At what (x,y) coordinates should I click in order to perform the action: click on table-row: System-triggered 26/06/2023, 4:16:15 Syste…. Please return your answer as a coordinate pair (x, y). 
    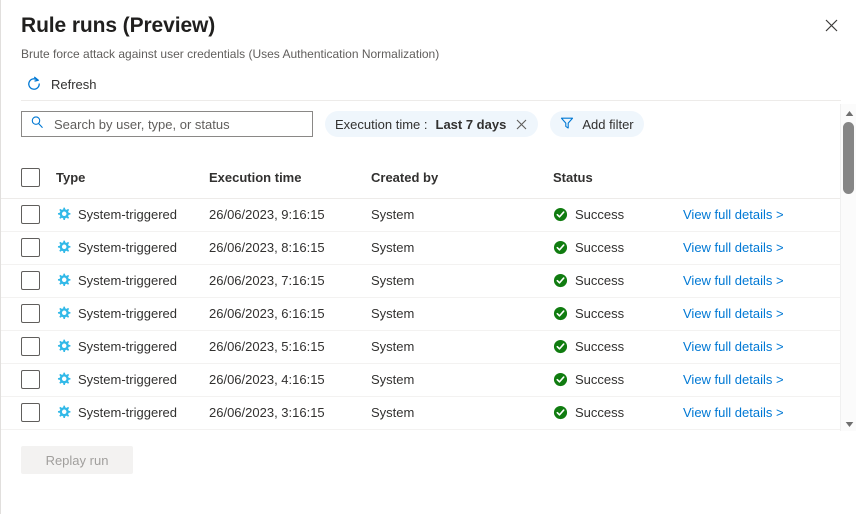
    Looking at the image, I should click on (421, 380).